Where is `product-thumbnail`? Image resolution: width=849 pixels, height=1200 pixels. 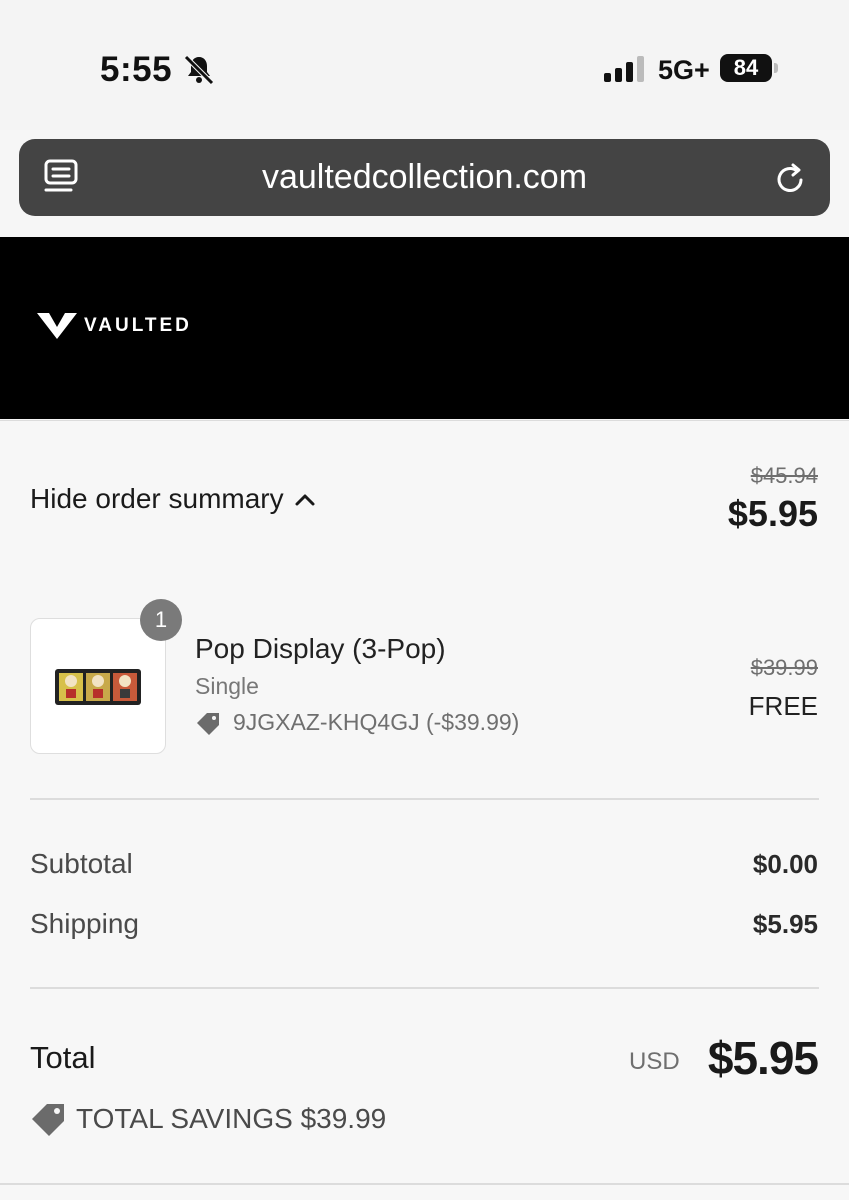 product-thumbnail is located at coordinates (98, 686).